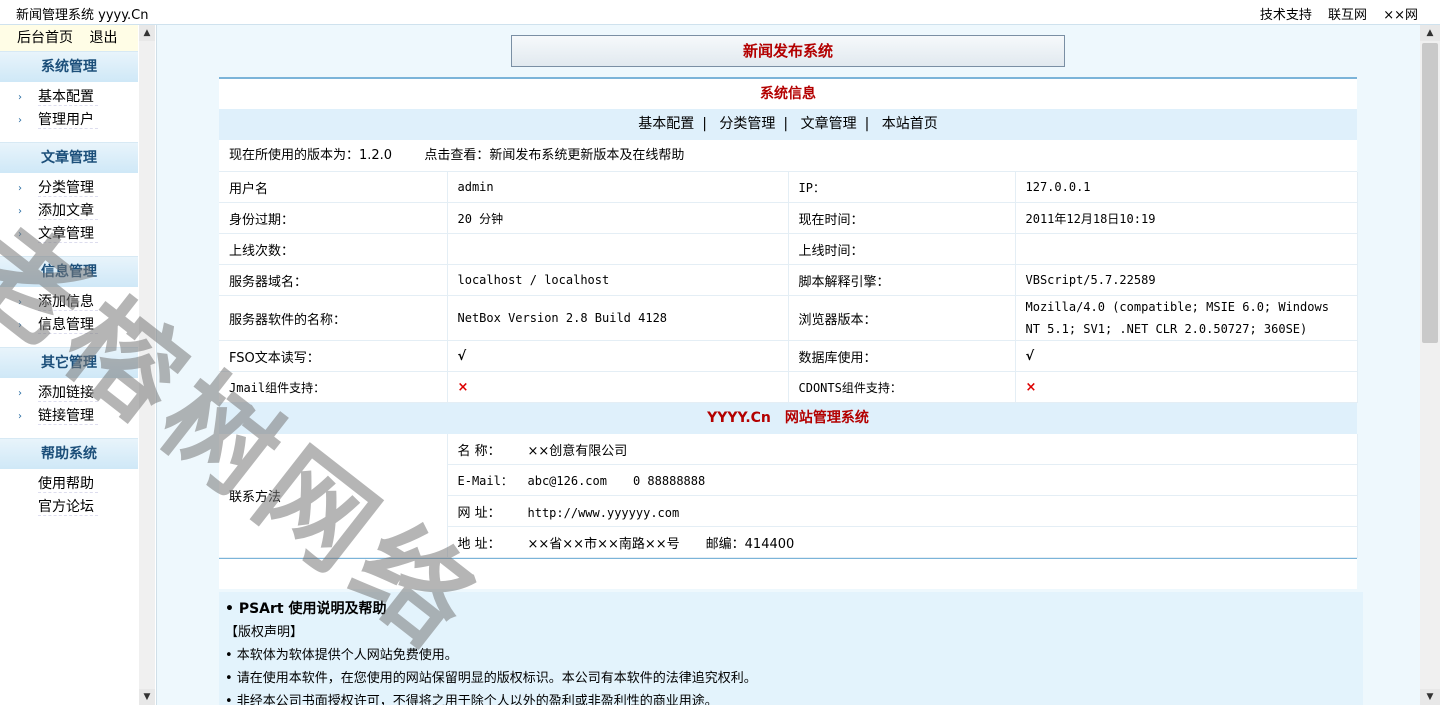  What do you see at coordinates (788, 124) in the screenshot?
I see `quick-nav: 基本配置 | 分类管理 | 文章管理 | 本站首页` at bounding box center [788, 124].